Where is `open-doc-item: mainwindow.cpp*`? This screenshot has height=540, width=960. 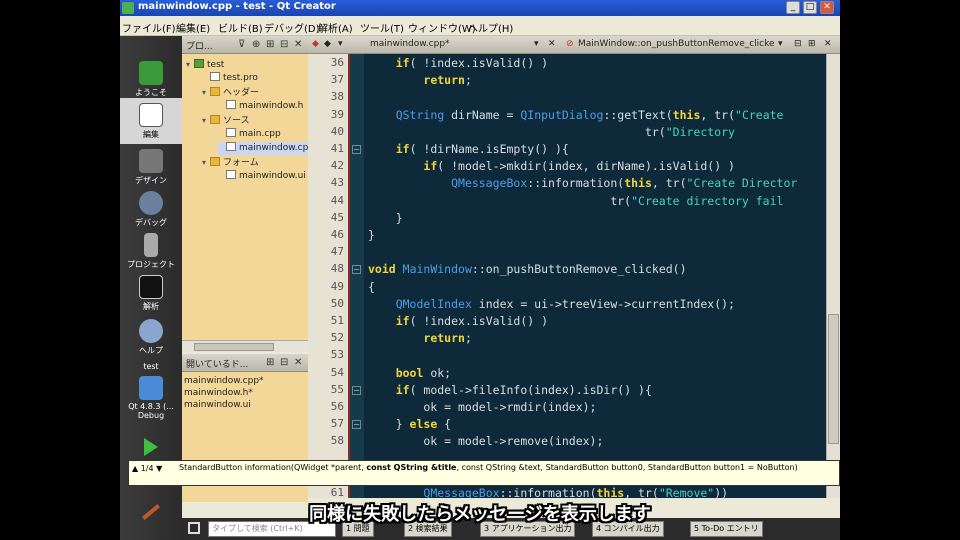
open-doc-item: mainwindow.cpp* is located at coordinates (224, 381).